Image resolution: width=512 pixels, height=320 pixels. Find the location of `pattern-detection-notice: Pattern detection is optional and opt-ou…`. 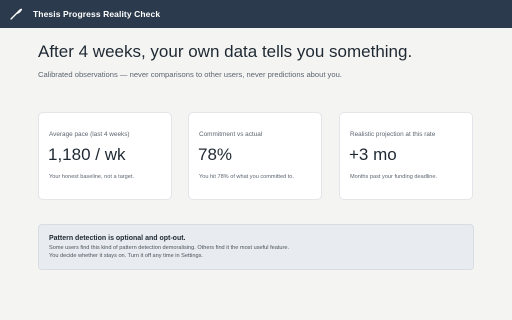

pattern-detection-notice: Pattern detection is optional and opt-ou… is located at coordinates (256, 247).